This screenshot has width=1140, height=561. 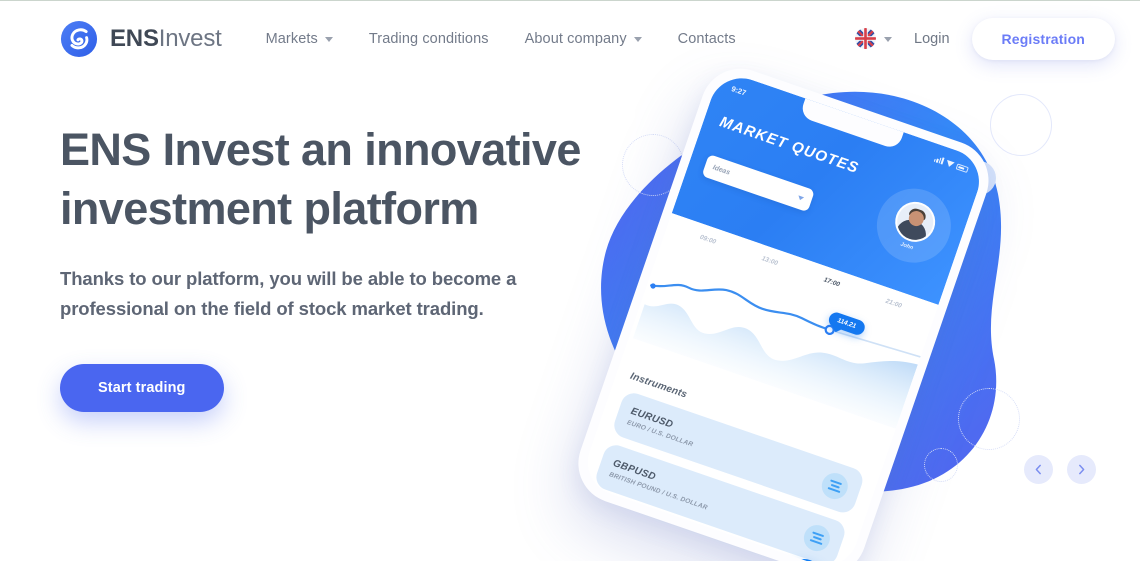 What do you see at coordinates (134, 38) in the screenshot?
I see `brand-name-bold: ENS` at bounding box center [134, 38].